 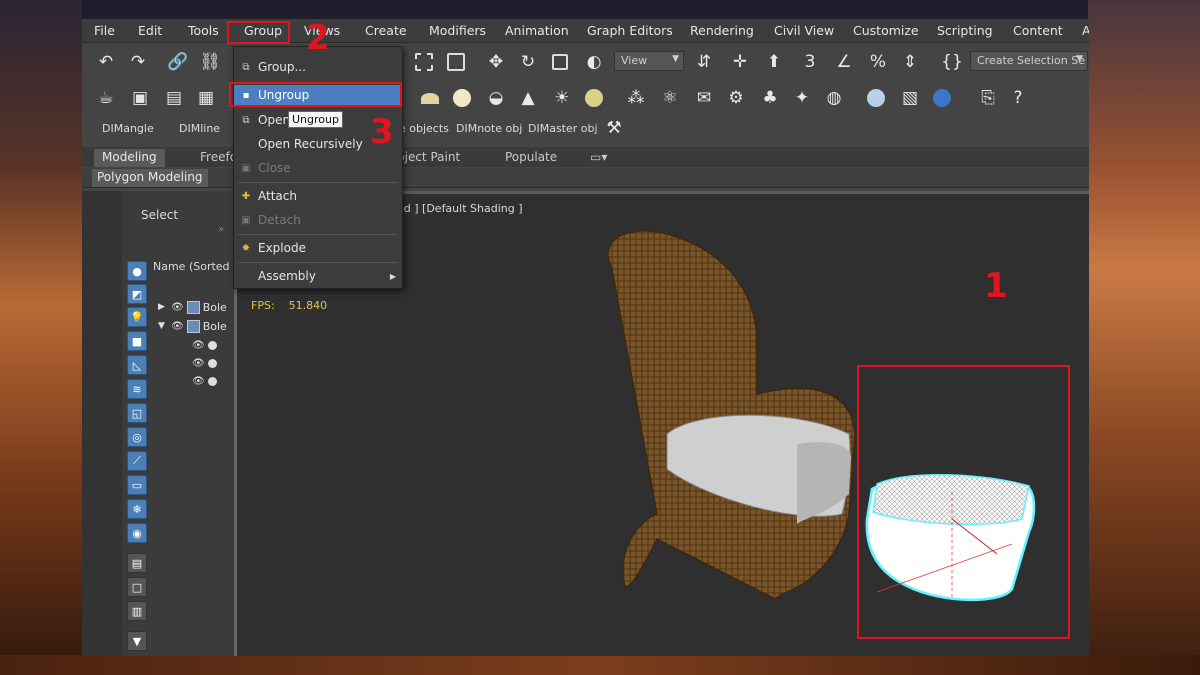 I want to click on name-column-header: Name (Sorted A, so click(x=197, y=266).